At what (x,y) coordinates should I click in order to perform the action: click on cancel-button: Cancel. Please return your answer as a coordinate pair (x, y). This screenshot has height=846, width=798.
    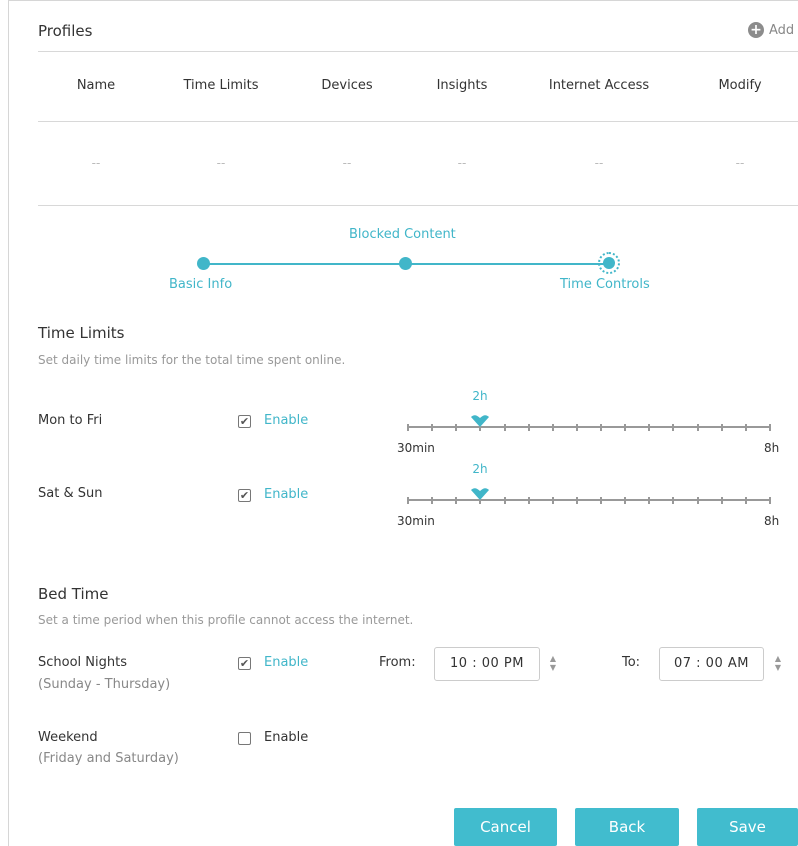
    Looking at the image, I should click on (505, 827).